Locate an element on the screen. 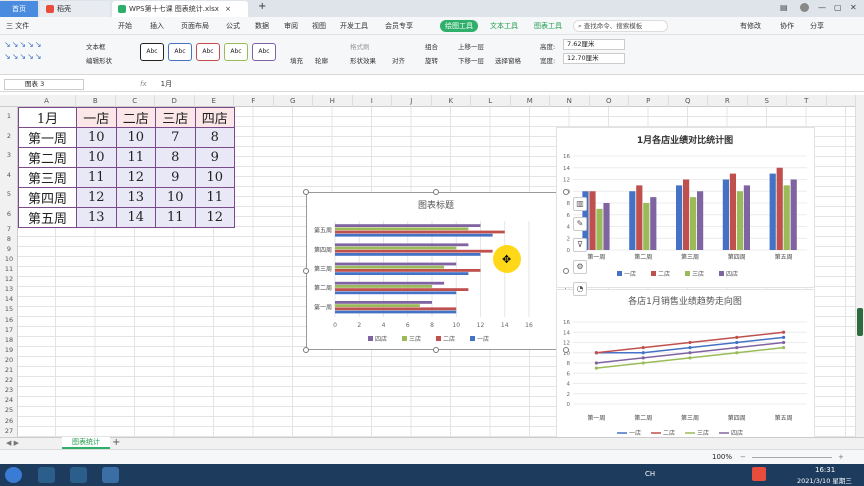 The height and width of the screenshot is (486, 864). row-header-5: 5 is located at coordinates (9, 194).